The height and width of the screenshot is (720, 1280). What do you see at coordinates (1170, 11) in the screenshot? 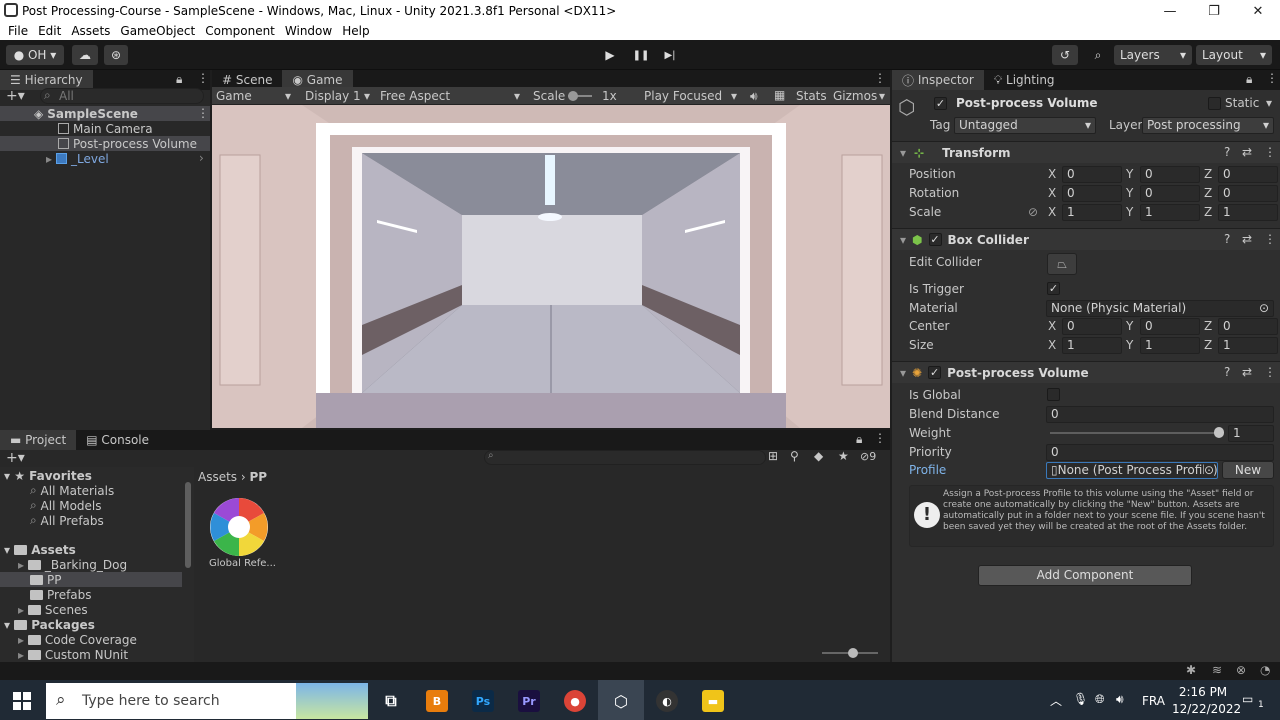
I see `minimize-button: —` at bounding box center [1170, 11].